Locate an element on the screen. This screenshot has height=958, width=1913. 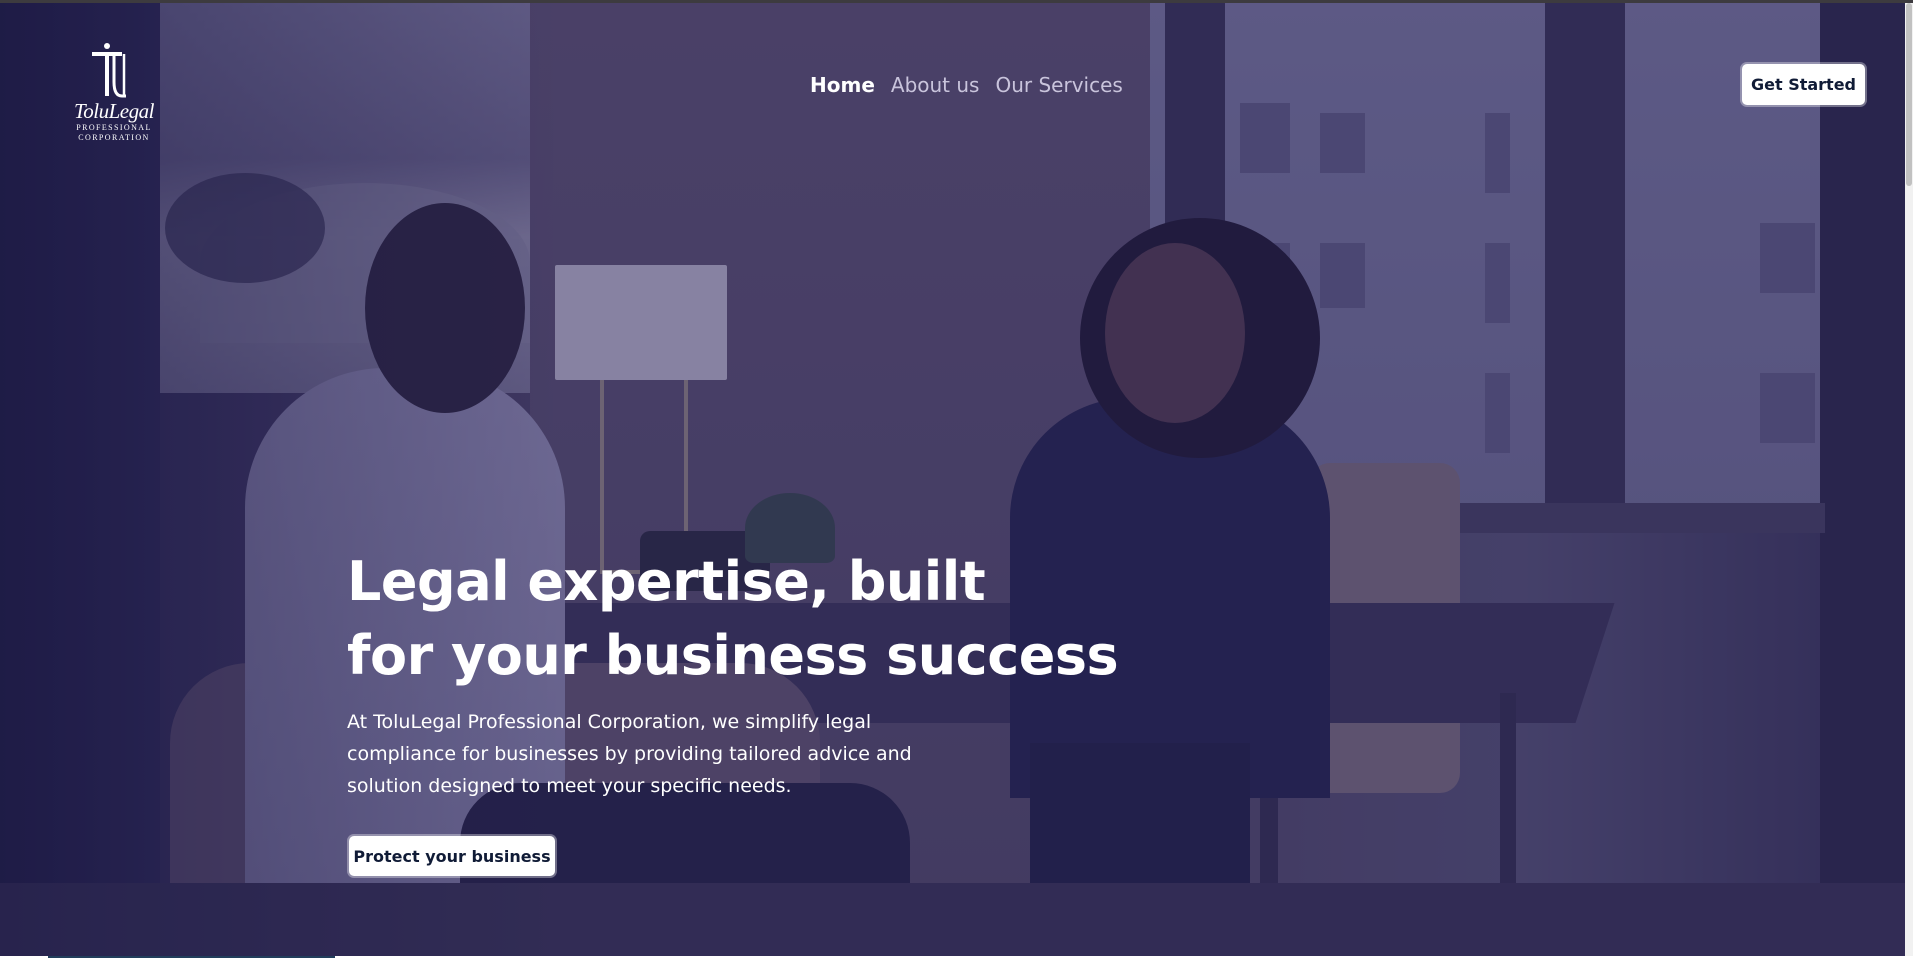
protect-your-business-button: Protect your business is located at coordinates (452, 856).